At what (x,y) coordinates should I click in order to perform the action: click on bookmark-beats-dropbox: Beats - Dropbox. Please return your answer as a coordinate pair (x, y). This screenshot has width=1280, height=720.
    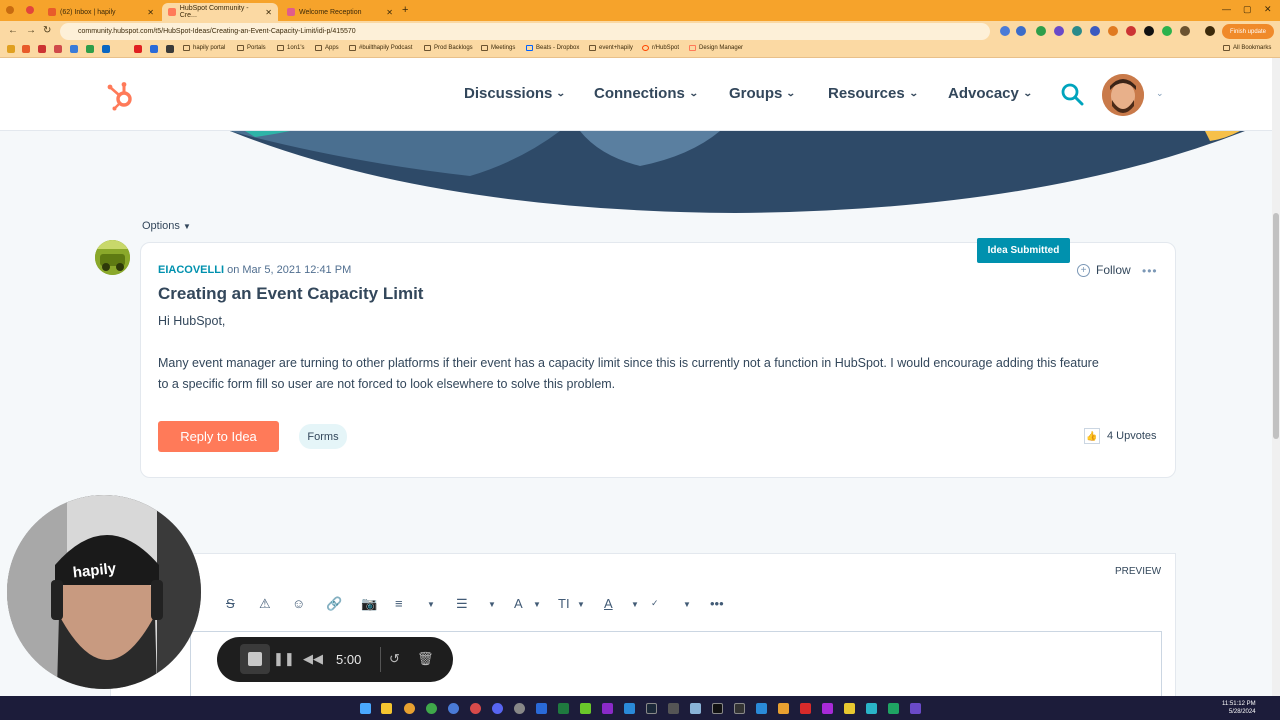
    Looking at the image, I should click on (552, 48).